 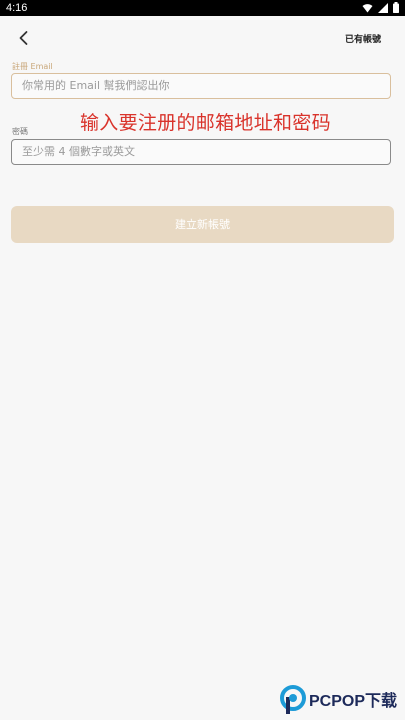 What do you see at coordinates (78, 151) in the screenshot?
I see `password-placeholder: 至少需 4 個數字或英文` at bounding box center [78, 151].